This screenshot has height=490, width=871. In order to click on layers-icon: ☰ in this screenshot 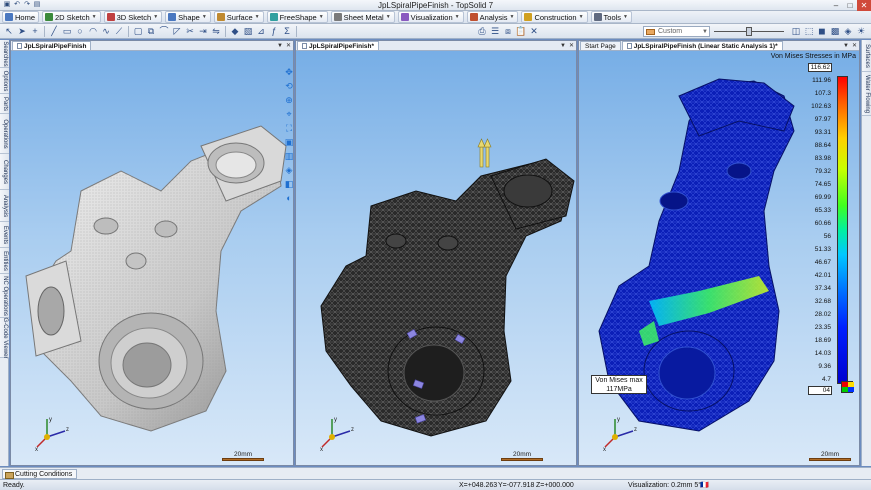, I will do `click(495, 31)`.